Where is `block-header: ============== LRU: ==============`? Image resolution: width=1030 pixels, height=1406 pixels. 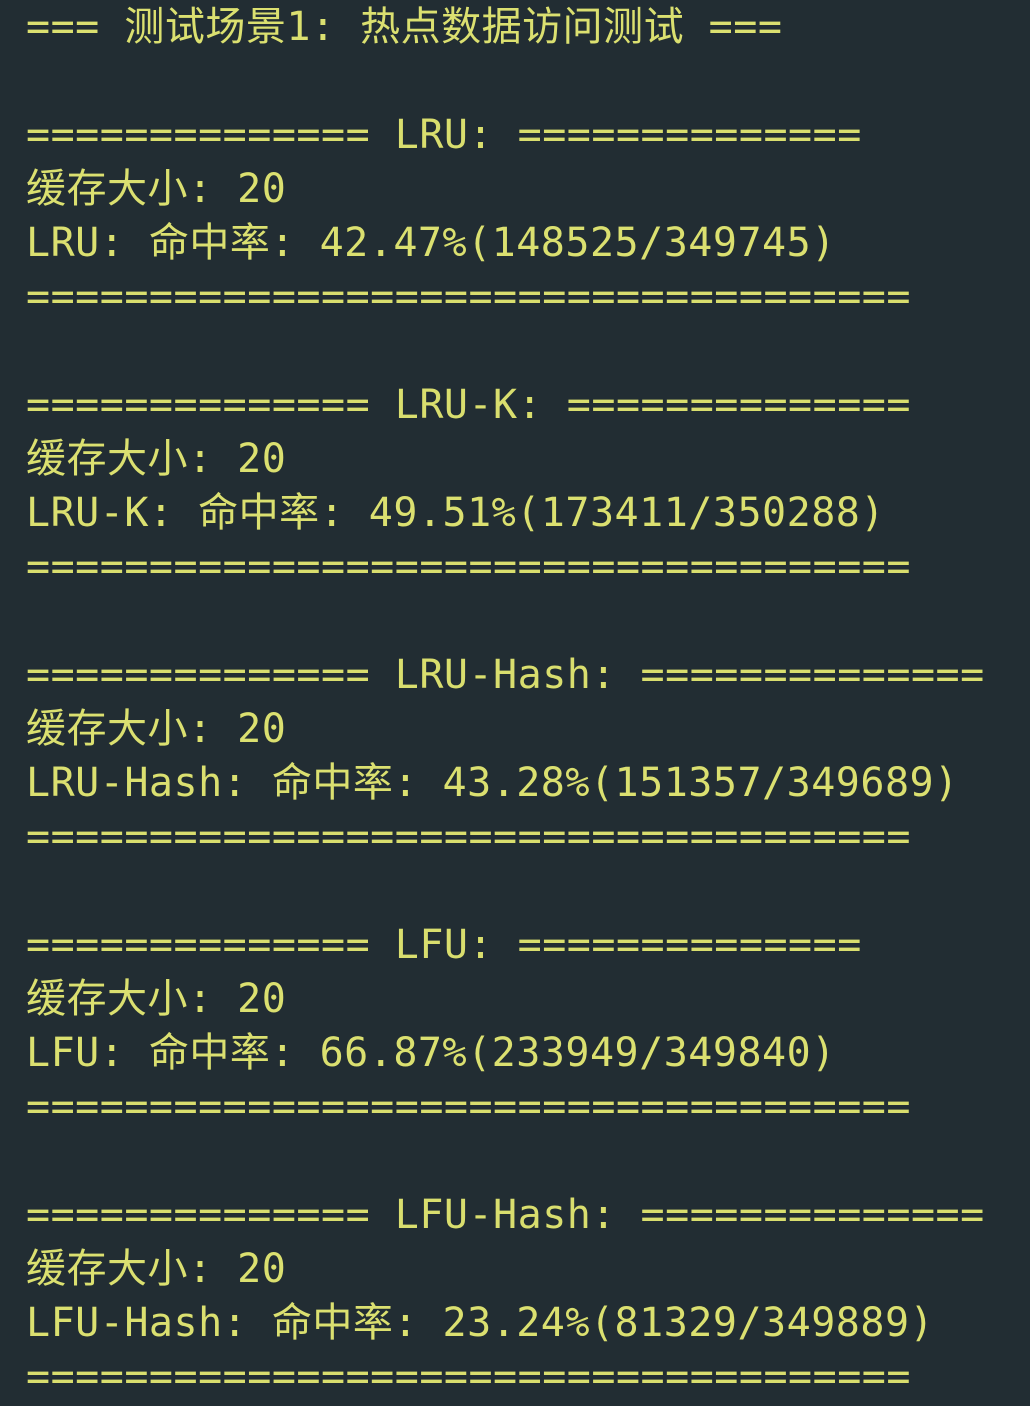
block-header: ============== LRU: ============== is located at coordinates (444, 135).